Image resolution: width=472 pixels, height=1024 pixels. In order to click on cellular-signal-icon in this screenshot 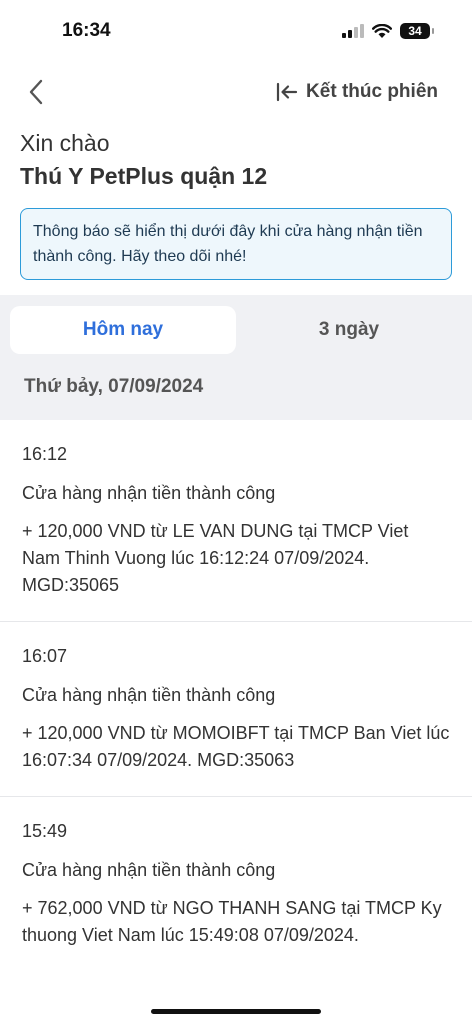, I will do `click(353, 31)`.